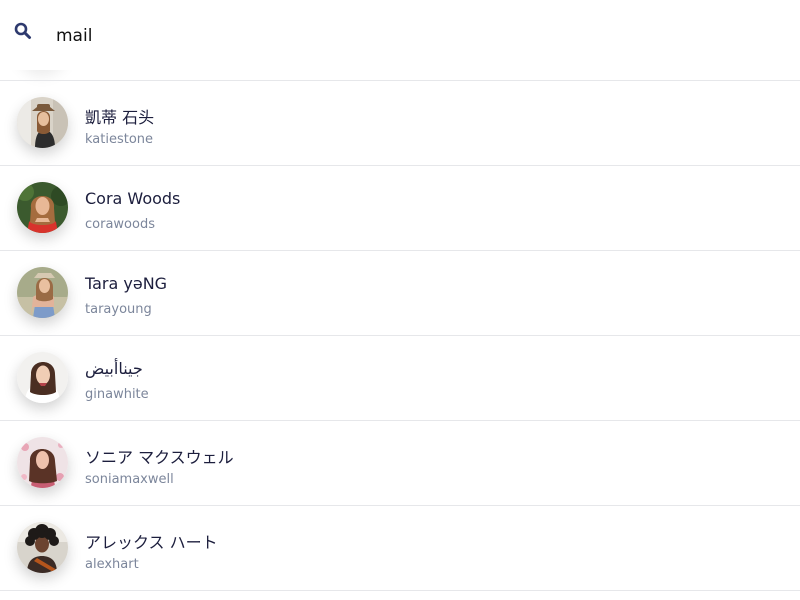  What do you see at coordinates (129, 479) in the screenshot?
I see `user-handle: soniamaxwell` at bounding box center [129, 479].